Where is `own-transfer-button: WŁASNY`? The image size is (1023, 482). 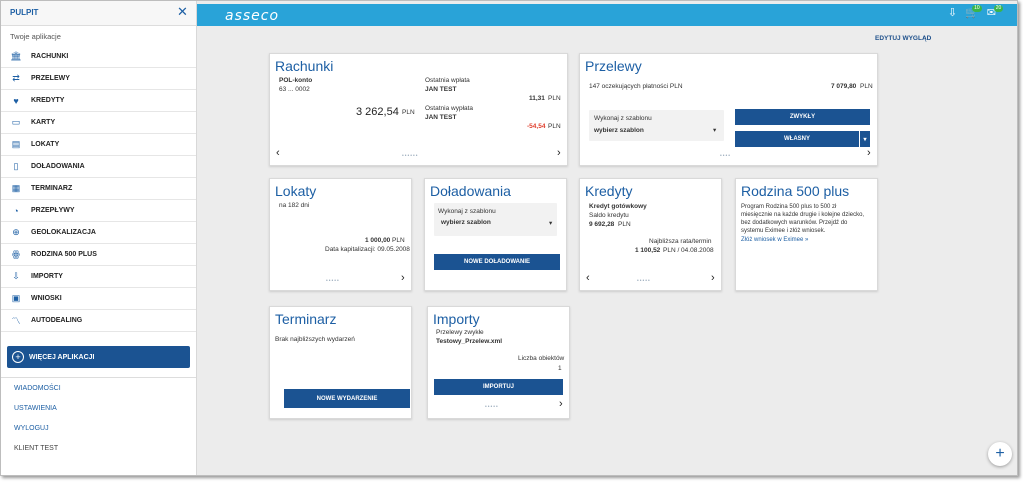 own-transfer-button: WŁASNY is located at coordinates (797, 139).